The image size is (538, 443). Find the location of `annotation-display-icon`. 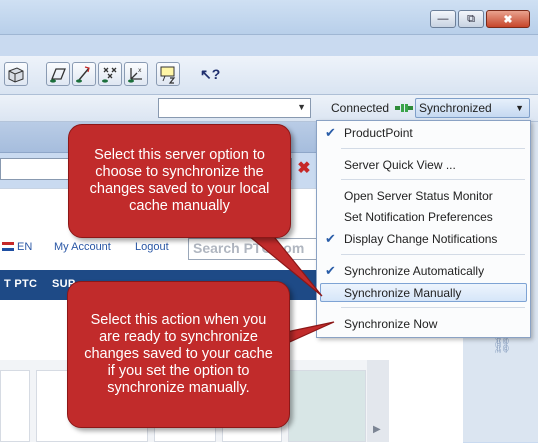

annotation-display-icon is located at coordinates (168, 75).